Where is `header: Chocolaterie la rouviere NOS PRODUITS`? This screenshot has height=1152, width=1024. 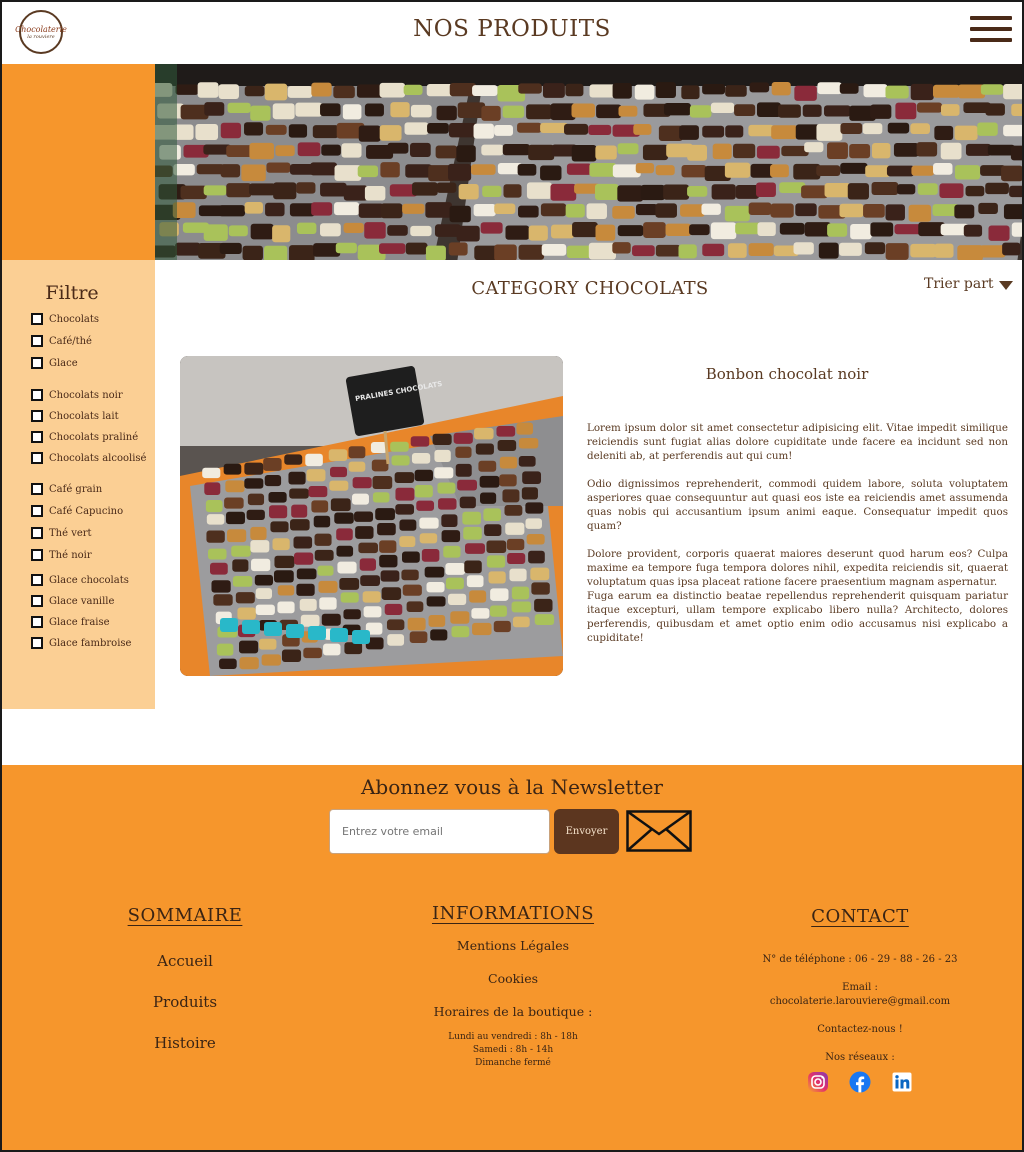
header: Chocolaterie la rouviere NOS PRODUITS is located at coordinates (512, 33).